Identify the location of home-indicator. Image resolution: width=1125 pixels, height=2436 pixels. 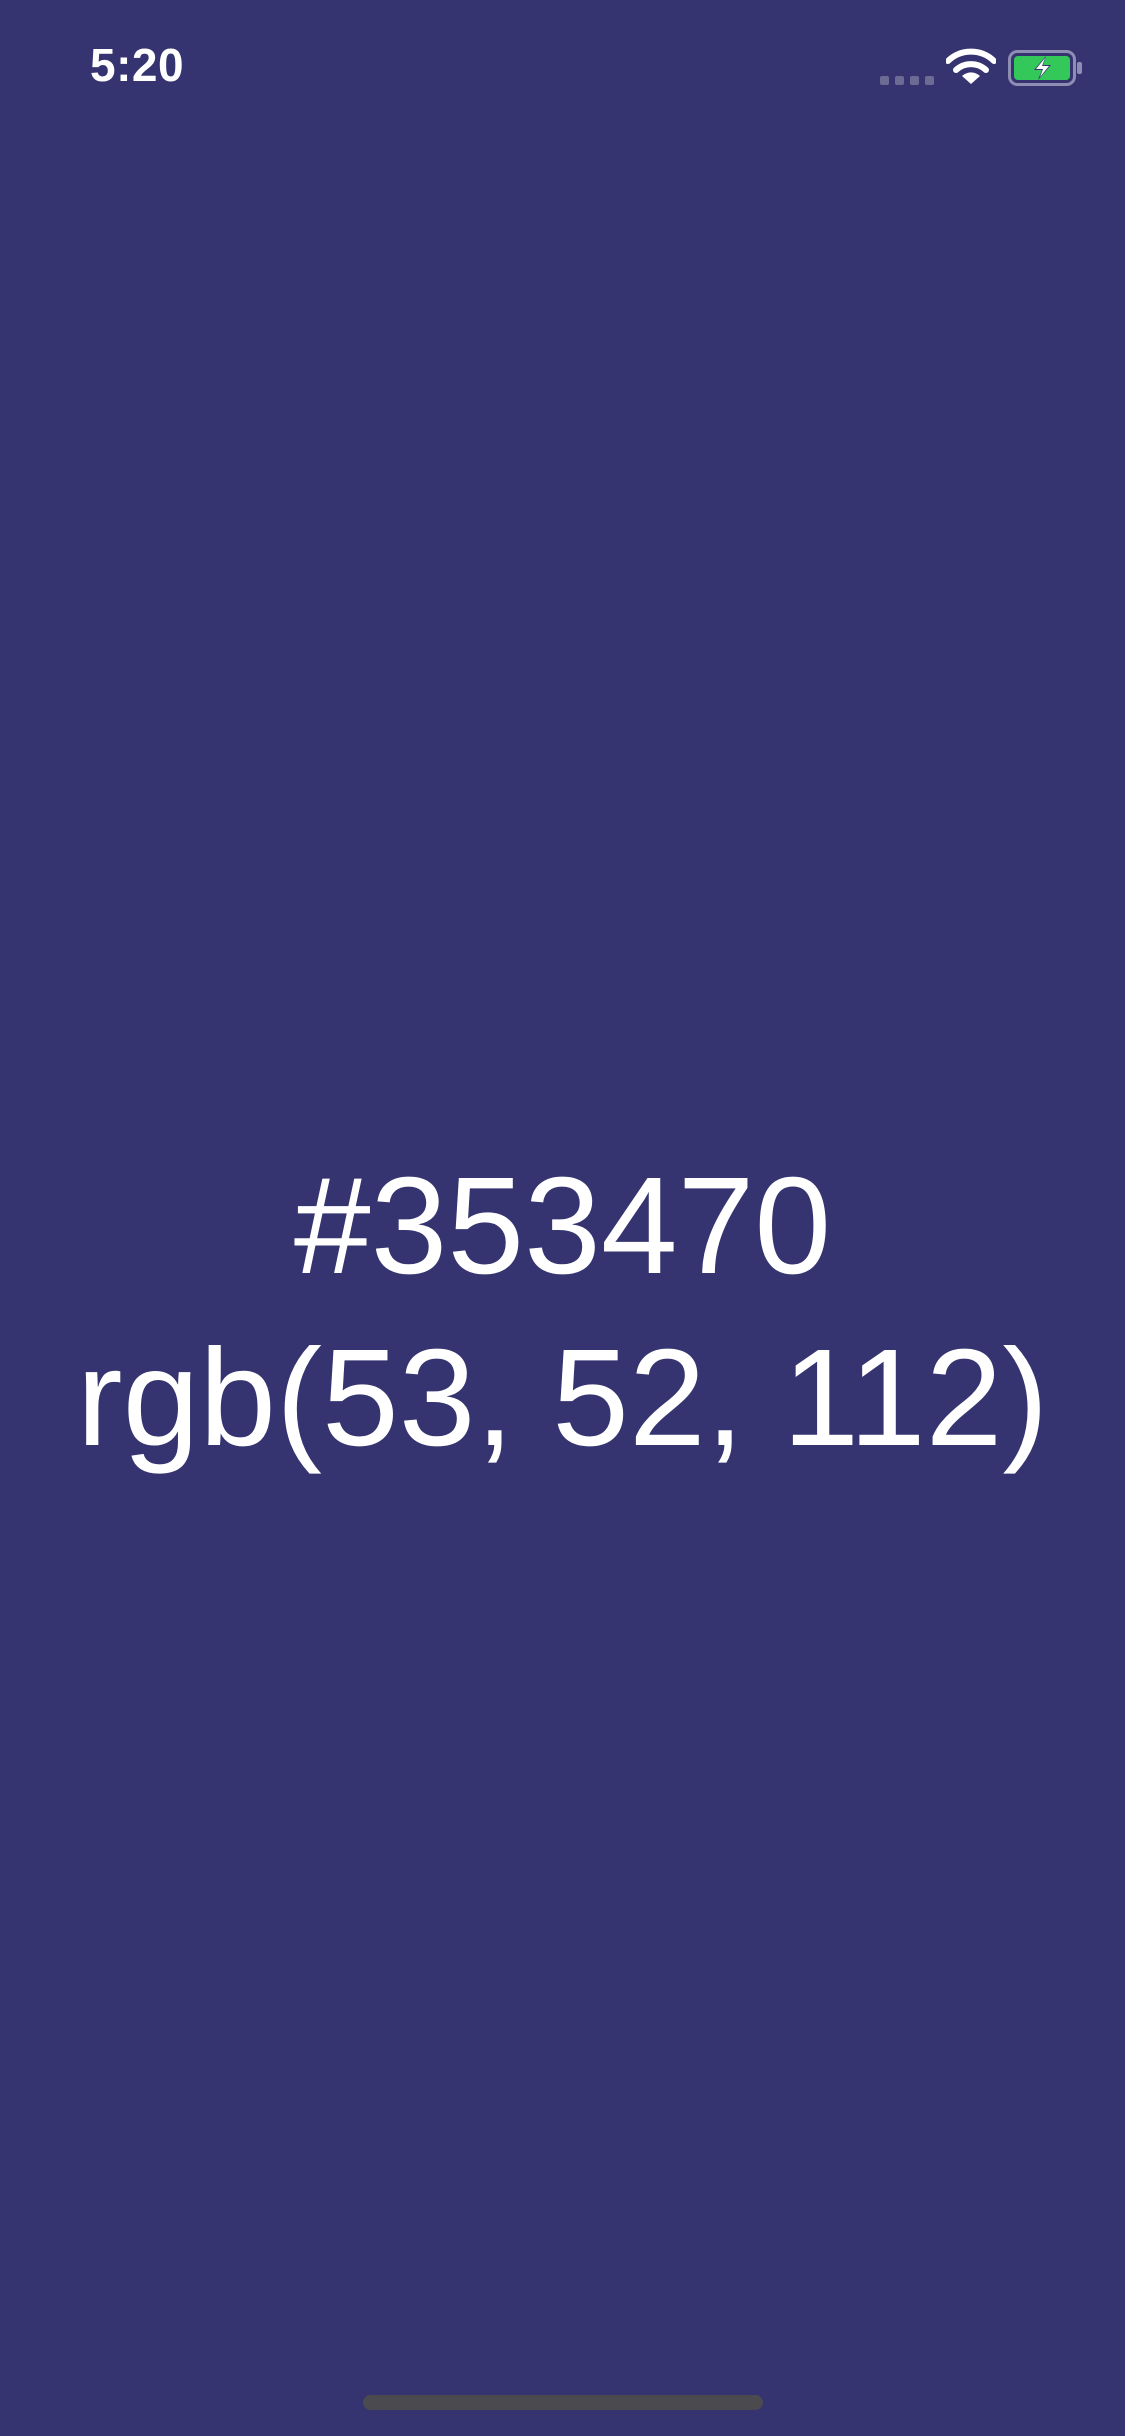
(563, 2402).